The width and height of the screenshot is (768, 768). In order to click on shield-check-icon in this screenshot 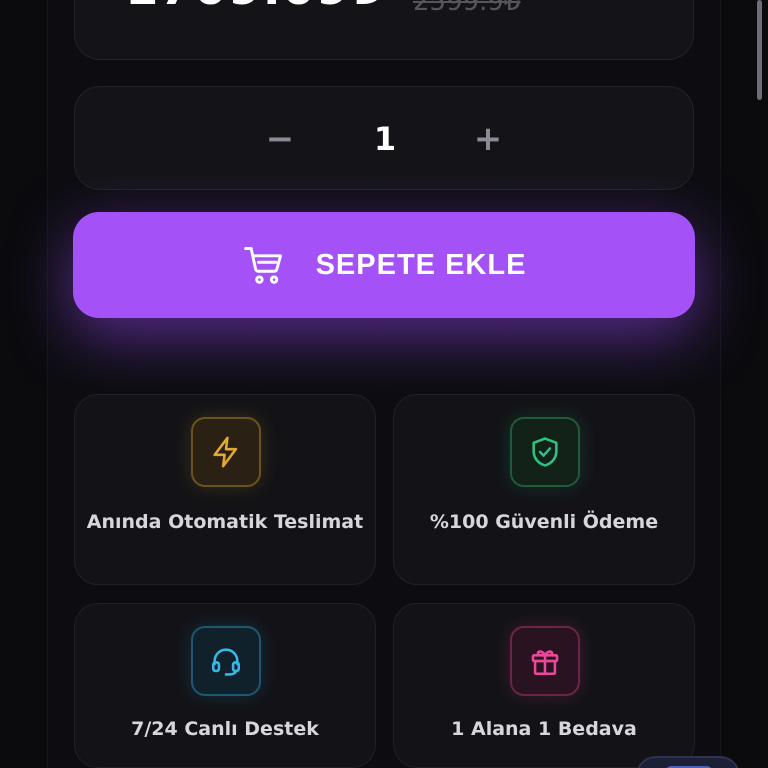, I will do `click(545, 452)`.